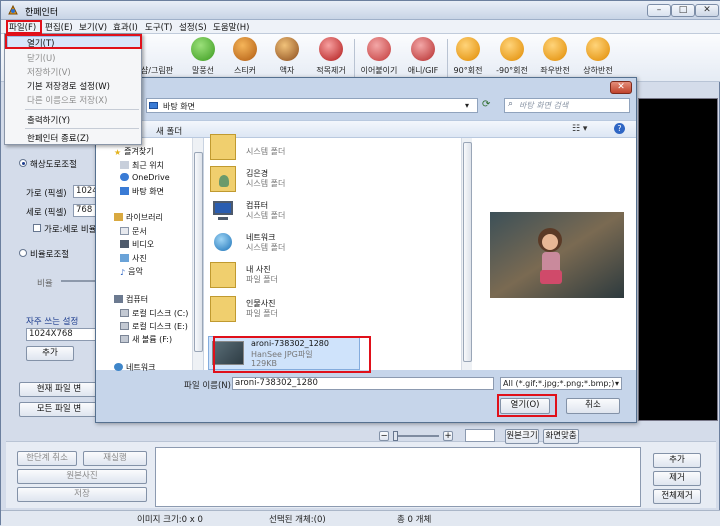 The width and height of the screenshot is (720, 526). Describe the element at coordinates (52, 322) in the screenshot. I see `preset-label: 자주 쓰는 설정` at that location.